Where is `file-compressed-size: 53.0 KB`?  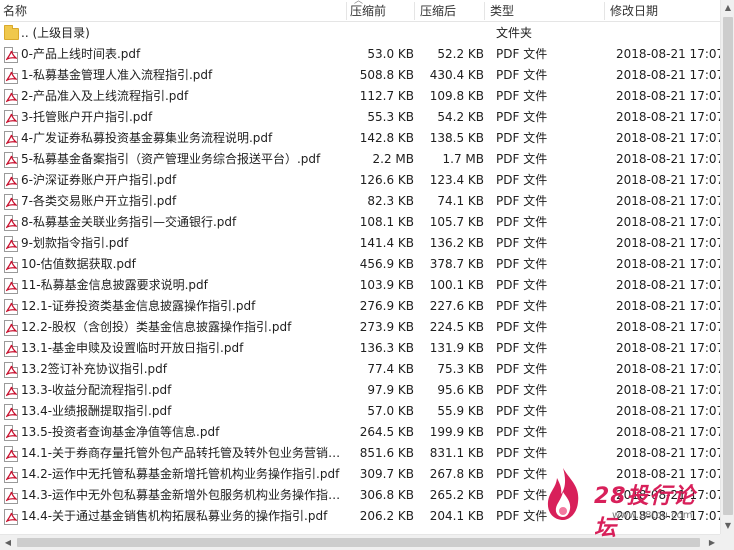
file-compressed-size: 53.0 KB is located at coordinates (390, 54).